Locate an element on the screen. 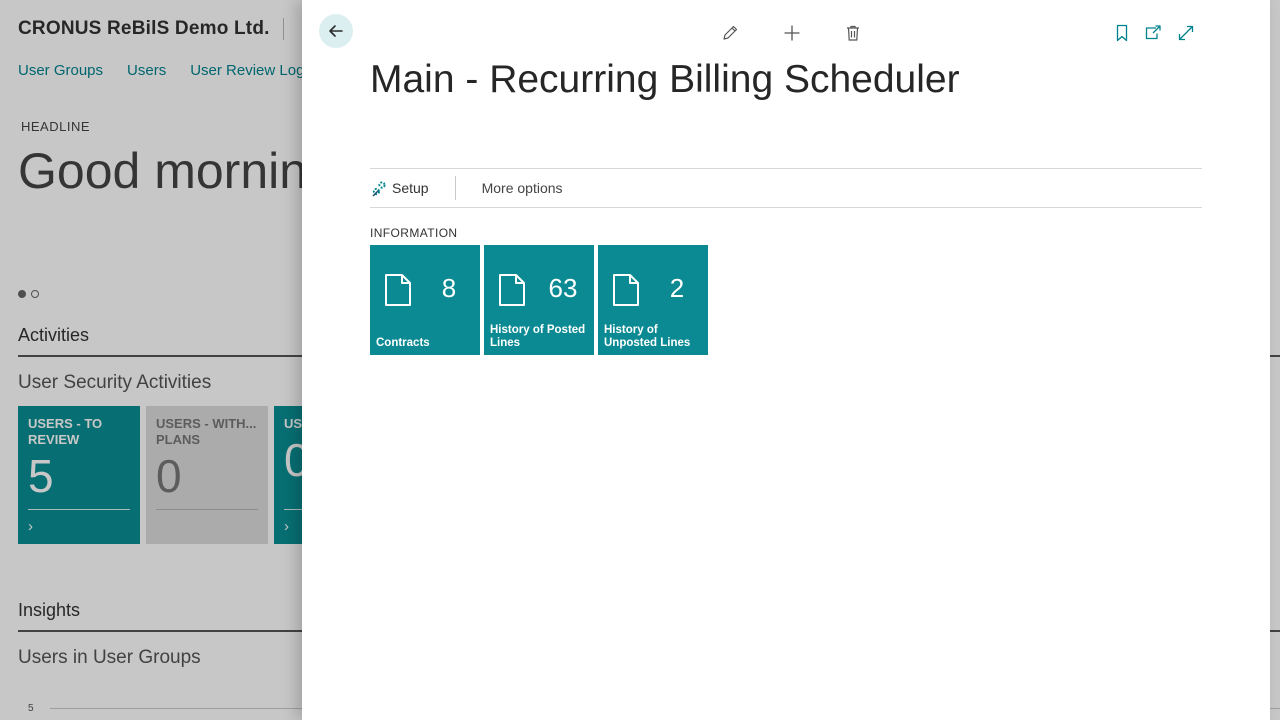 The height and width of the screenshot is (720, 1280). cue-value: 63 is located at coordinates (563, 288).